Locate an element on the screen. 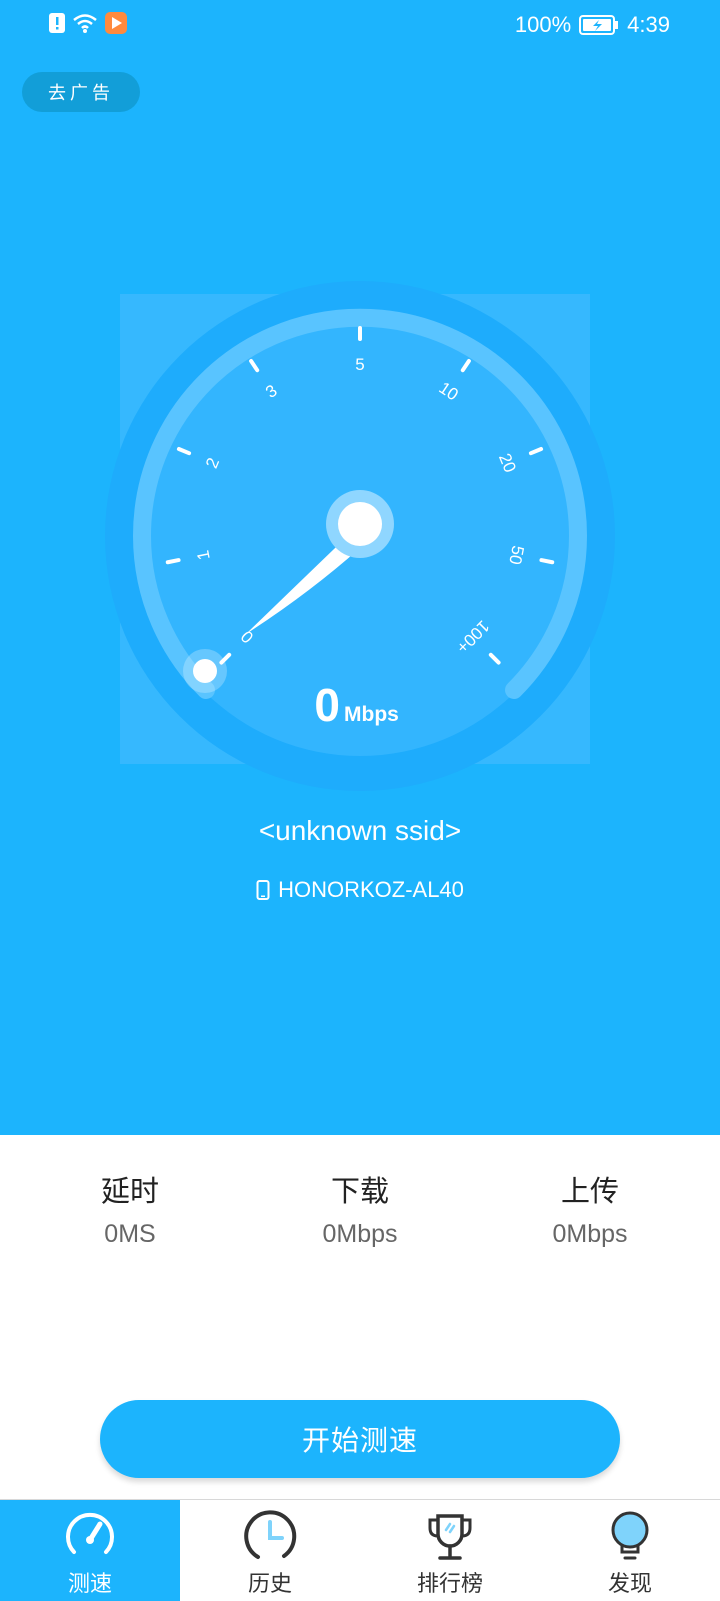 The image size is (720, 1601). speed-value: 0 is located at coordinates (327, 705).